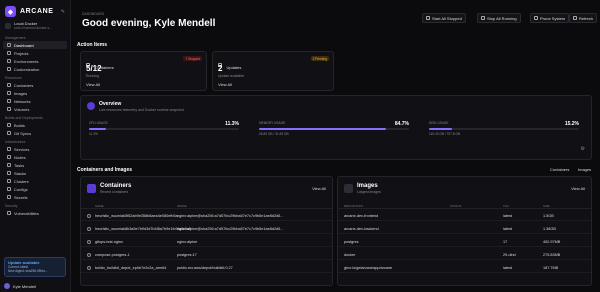  Describe the element at coordinates (187, 242) in the screenshot. I see `container-image: nginx:alpine` at that location.